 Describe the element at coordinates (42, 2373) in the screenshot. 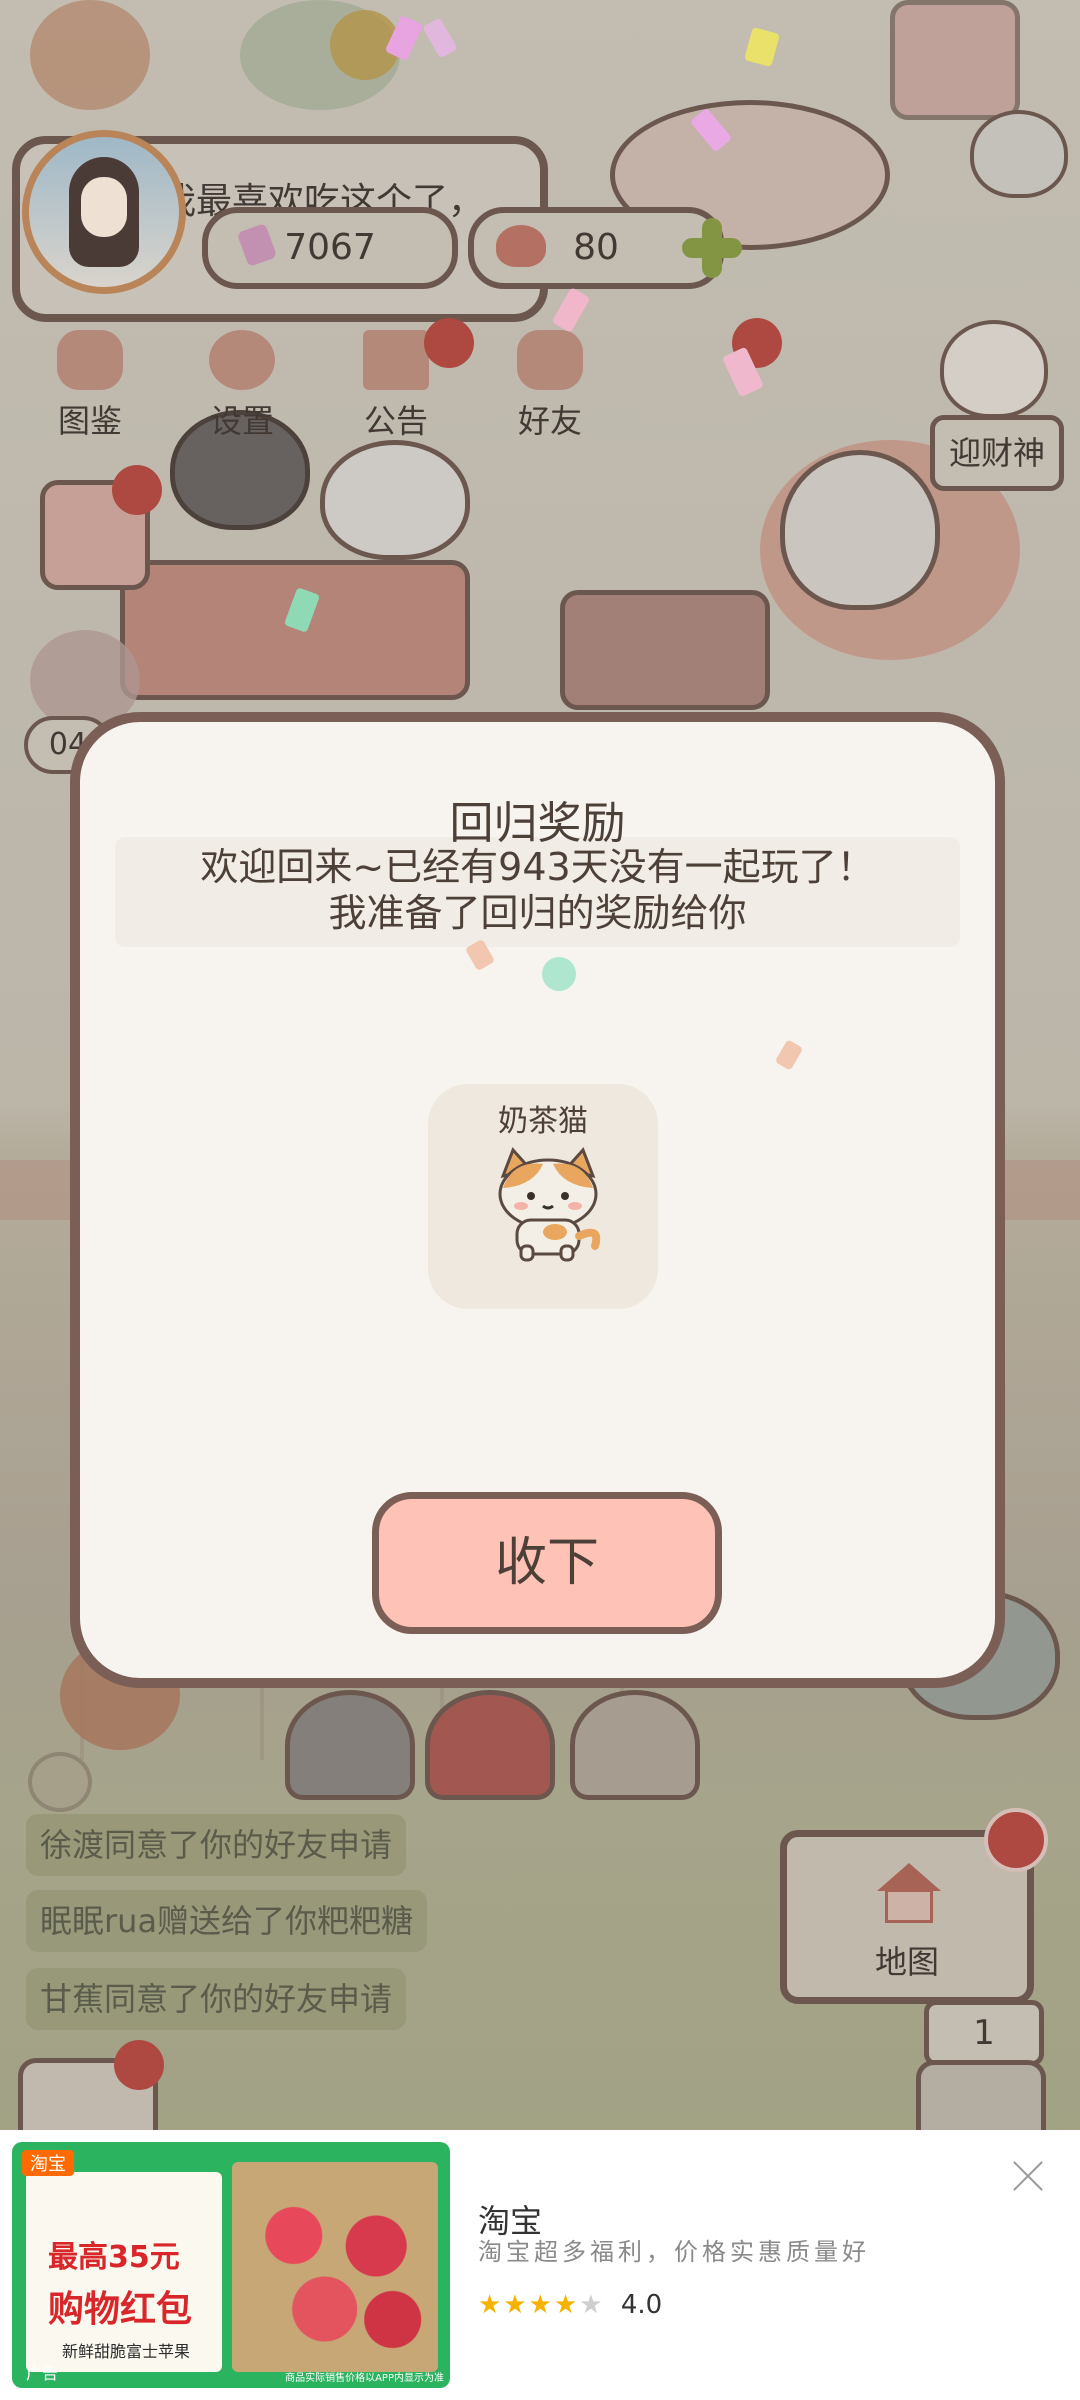

I see `ad-tag: 广告` at that location.